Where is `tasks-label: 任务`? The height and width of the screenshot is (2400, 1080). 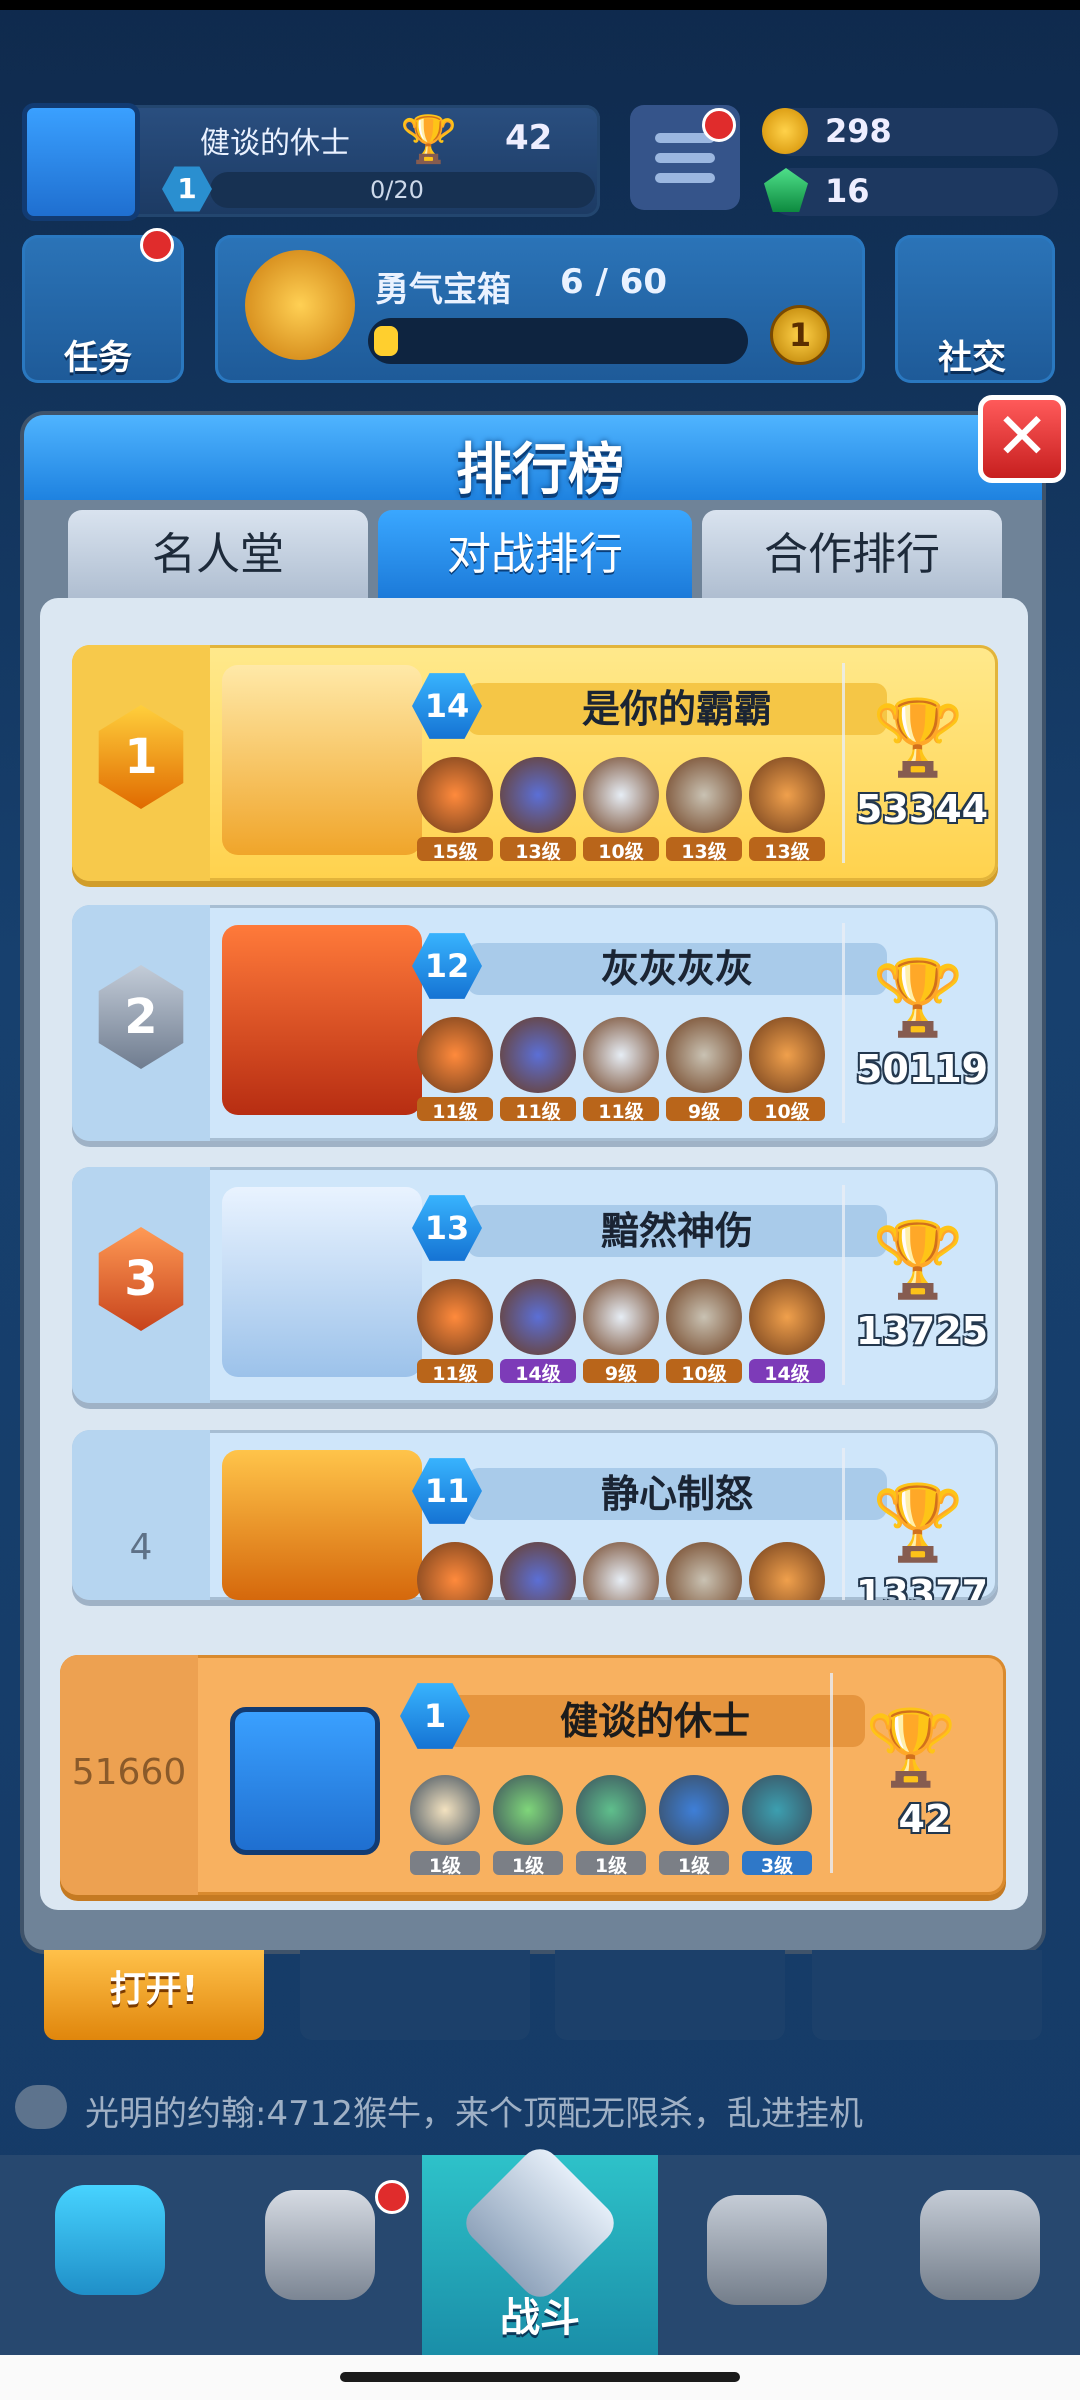 tasks-label: 任务 is located at coordinates (98, 358).